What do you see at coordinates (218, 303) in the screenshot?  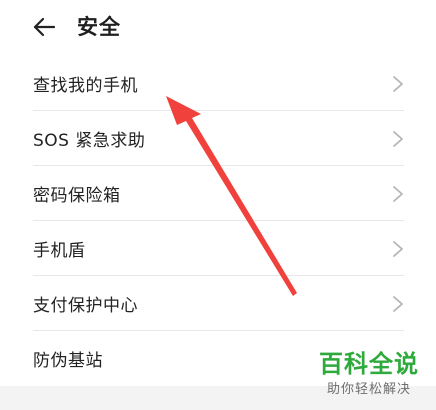 I see `list-item-payment-protection: 支付保护中心` at bounding box center [218, 303].